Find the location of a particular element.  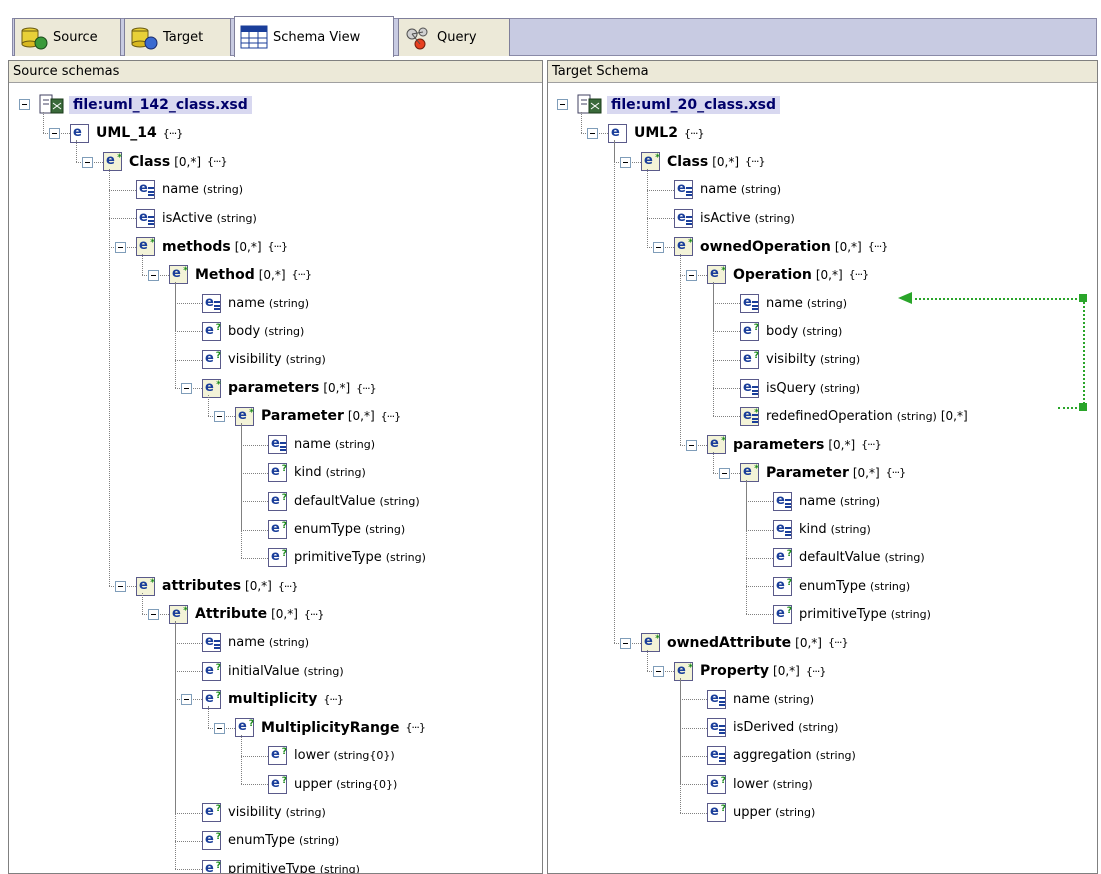

node-type: (string) is located at coordinates (822, 331).